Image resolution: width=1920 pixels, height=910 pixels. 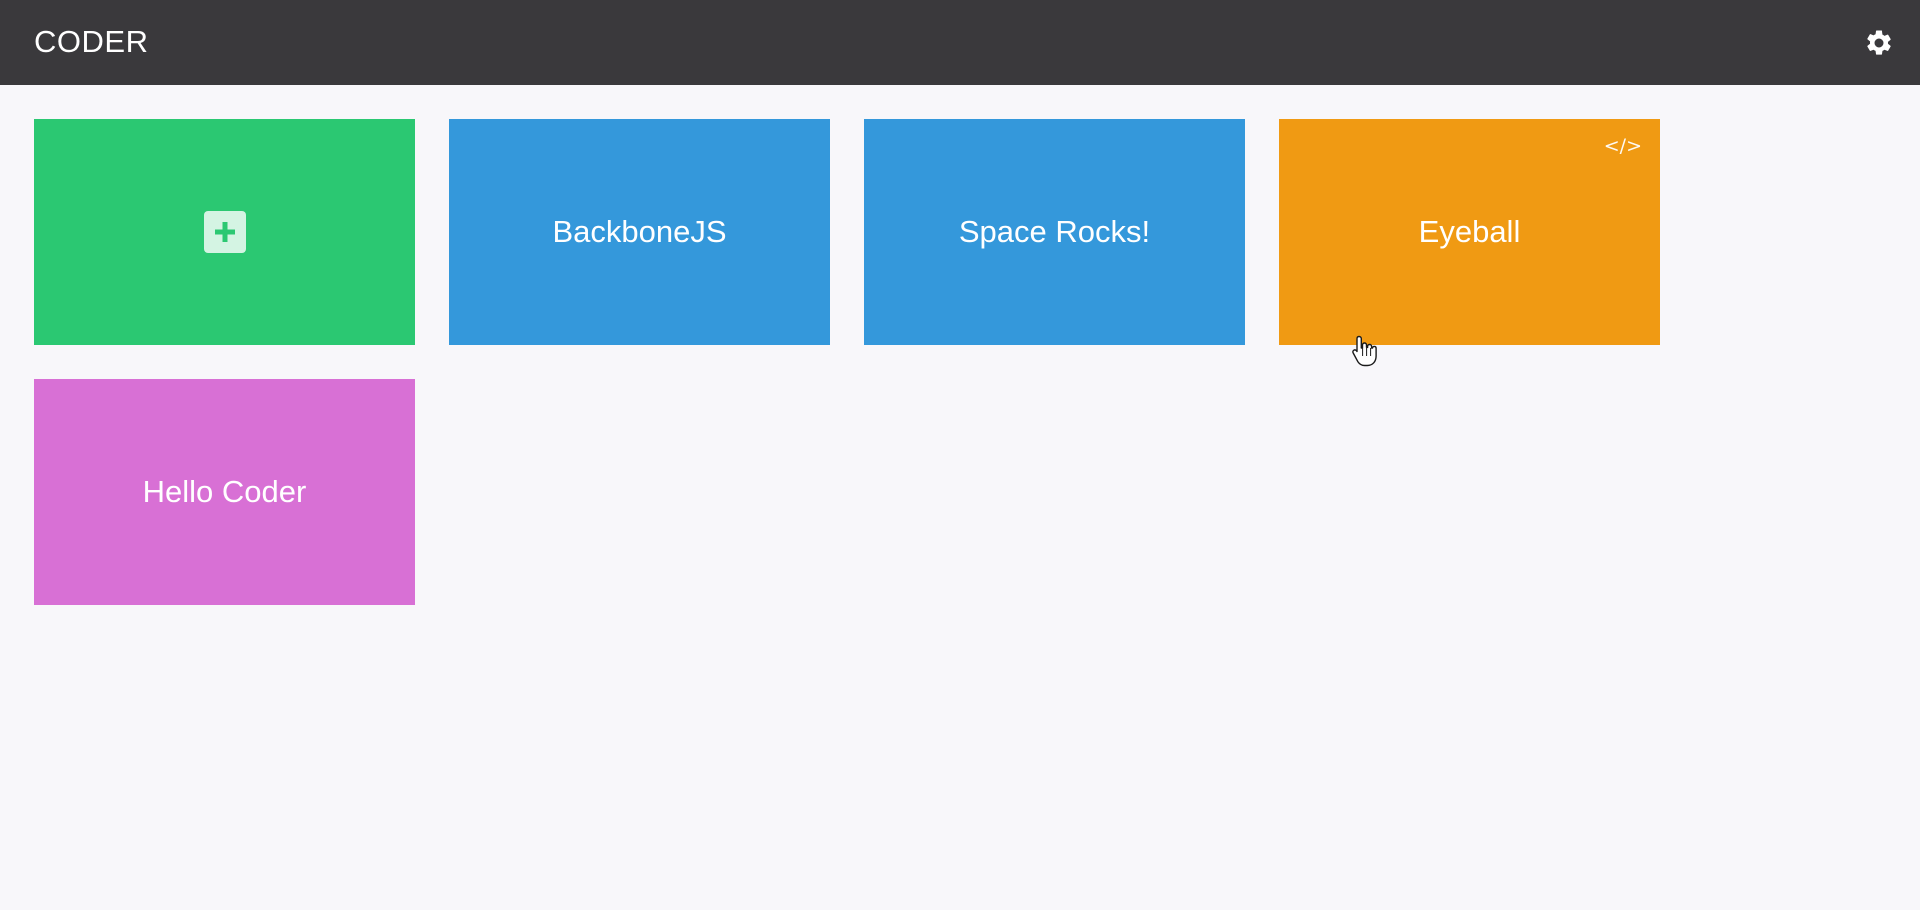 I want to click on project-tile-space-rocks: Space Rocks!, so click(x=1054, y=232).